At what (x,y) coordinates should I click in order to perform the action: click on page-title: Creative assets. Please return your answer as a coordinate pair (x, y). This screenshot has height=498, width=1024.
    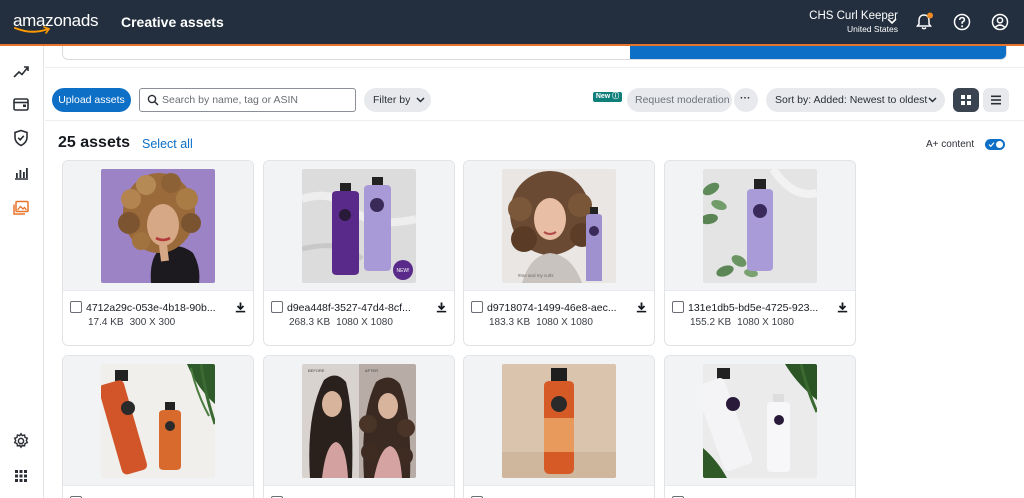
    Looking at the image, I should click on (172, 22).